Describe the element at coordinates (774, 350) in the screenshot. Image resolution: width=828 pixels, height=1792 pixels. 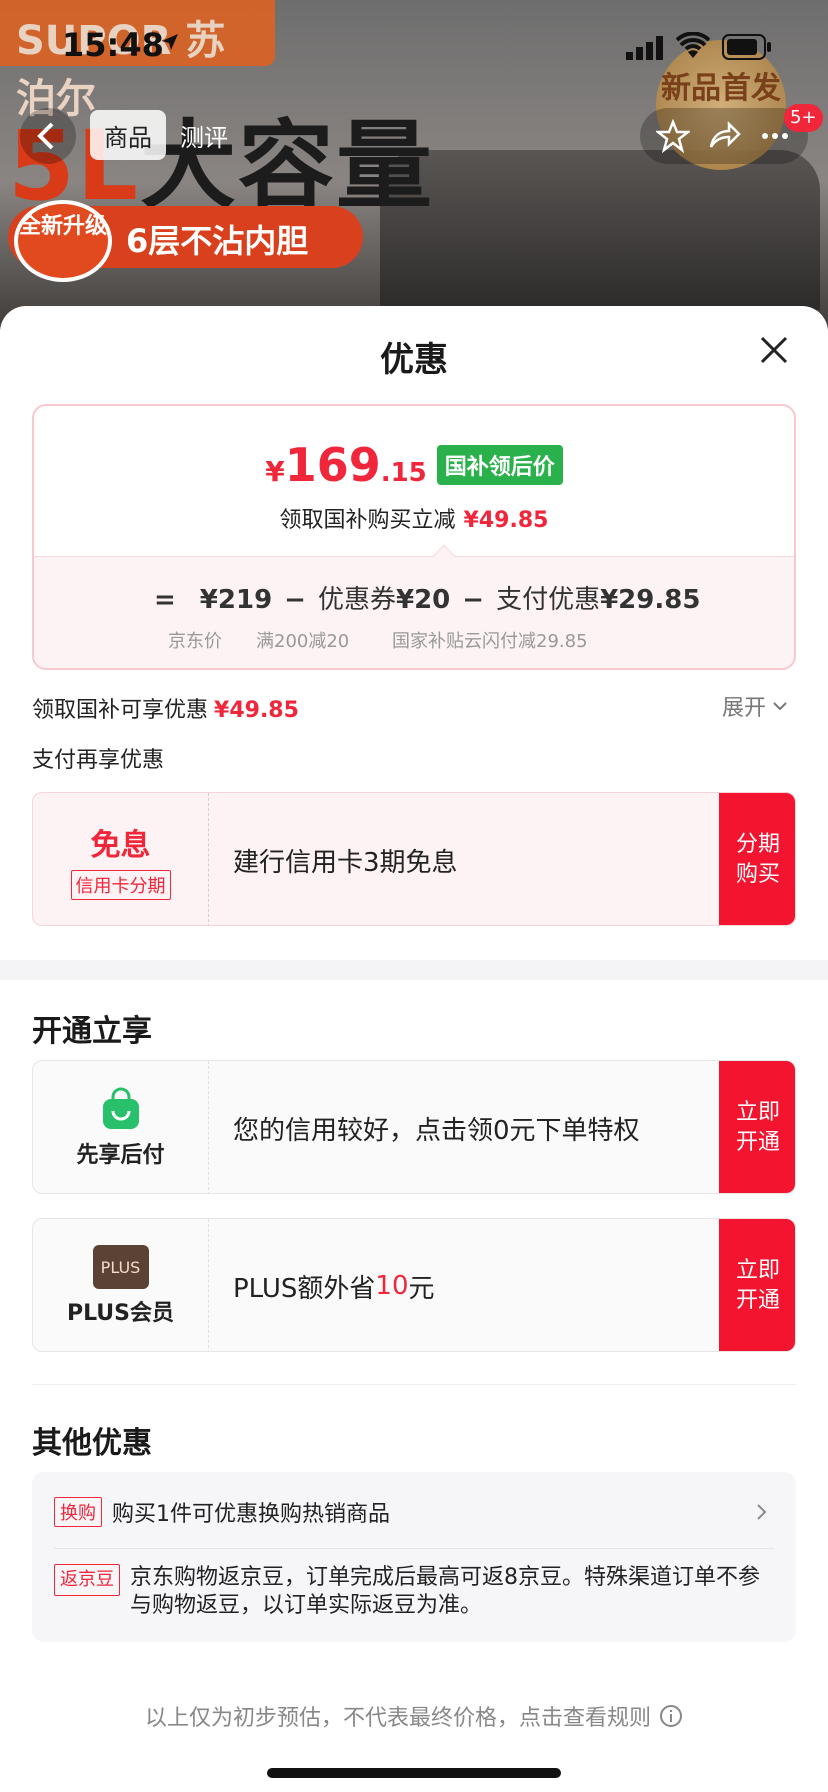
I see `close-icon` at that location.